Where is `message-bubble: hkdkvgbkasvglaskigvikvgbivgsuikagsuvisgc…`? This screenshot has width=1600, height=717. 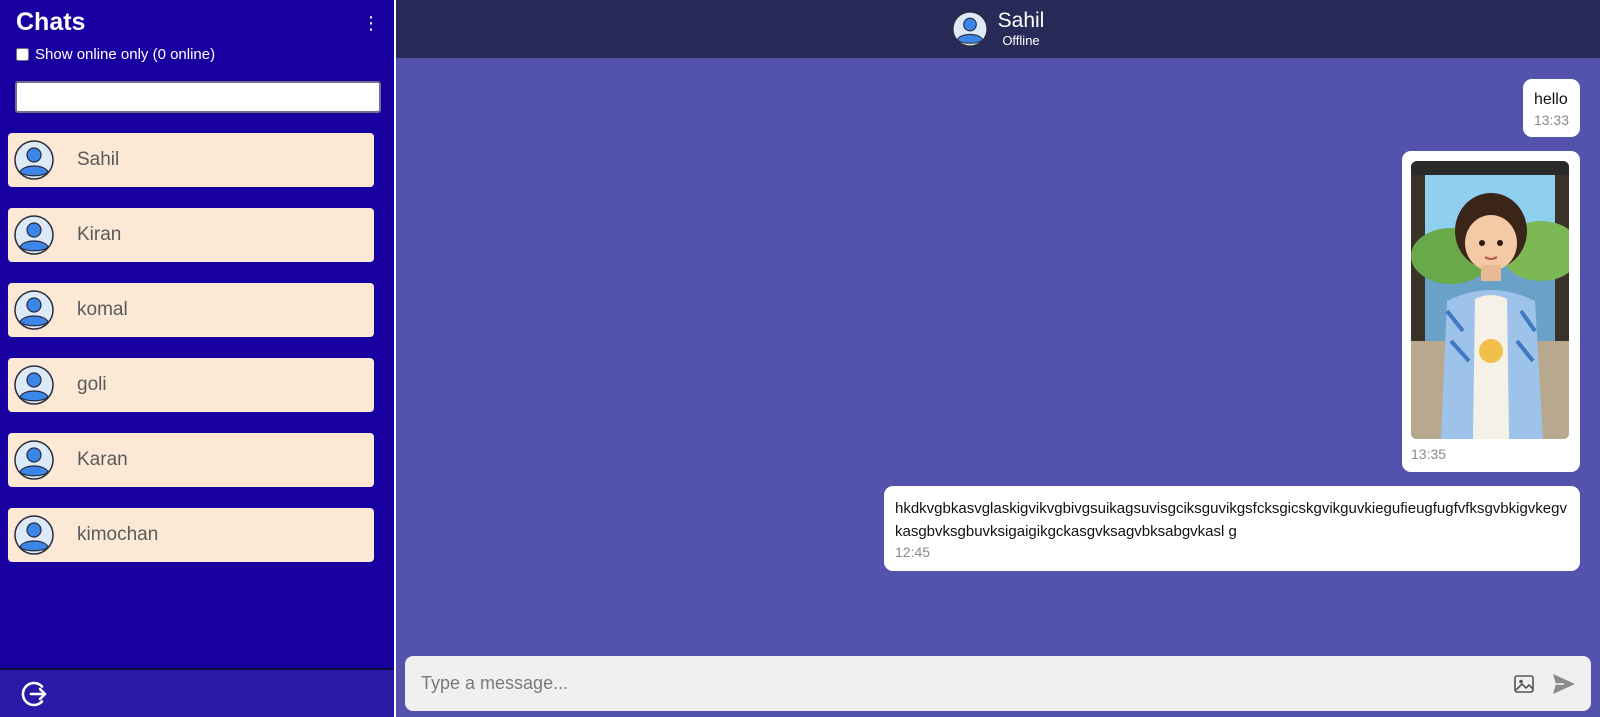
message-bubble: hkdkvgbkasvglaskigvikvgbivgsuikagsuvisgc… is located at coordinates (1232, 528).